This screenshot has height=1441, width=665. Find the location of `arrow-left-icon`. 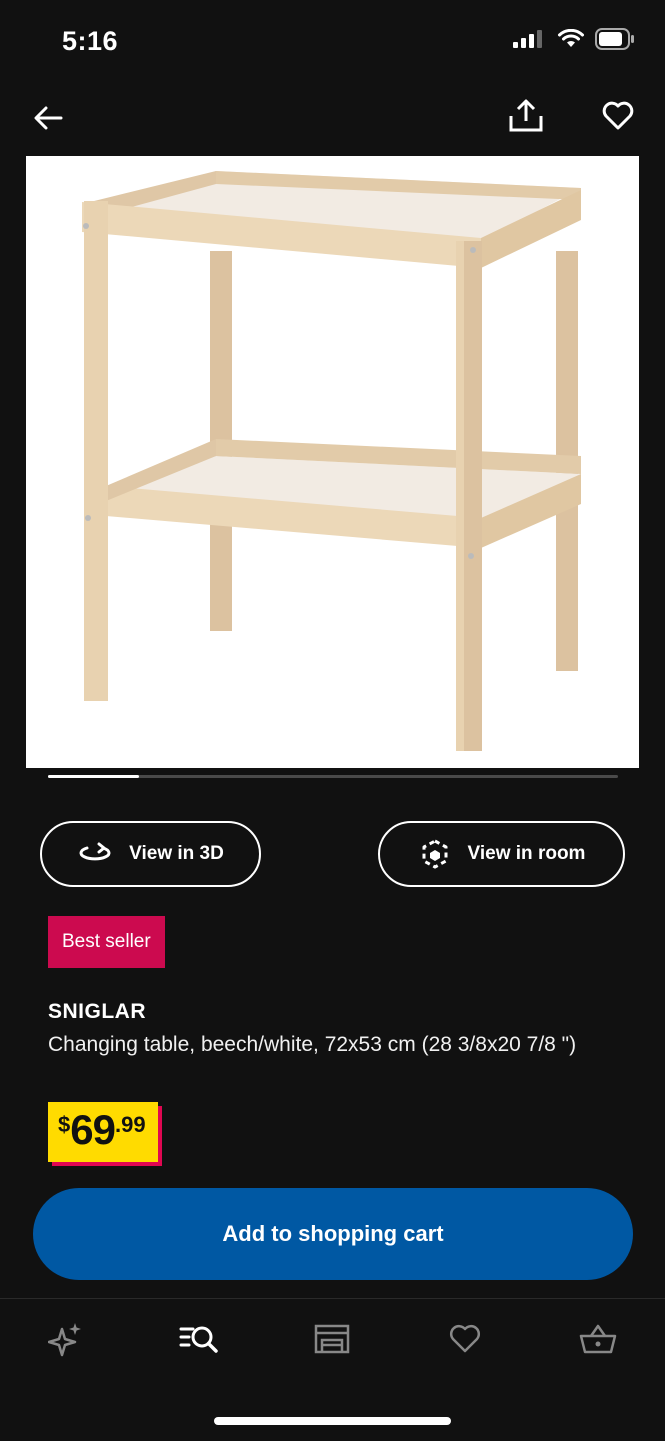

arrow-left-icon is located at coordinates (48, 118).